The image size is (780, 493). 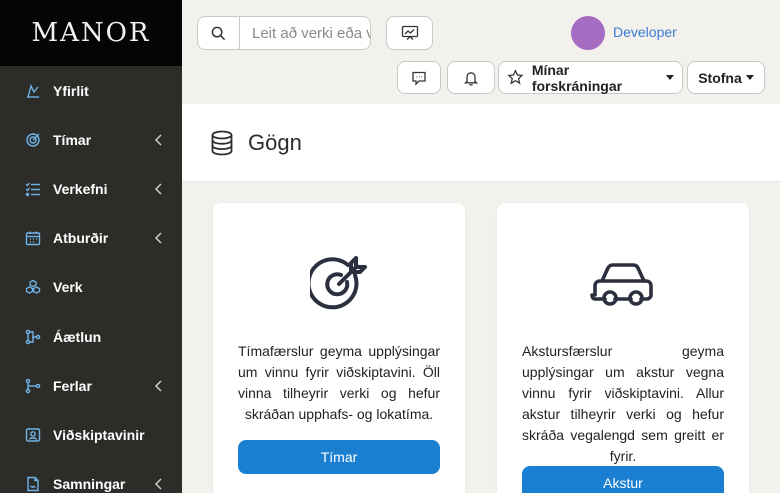 I want to click on process-icon, so click(x=33, y=386).